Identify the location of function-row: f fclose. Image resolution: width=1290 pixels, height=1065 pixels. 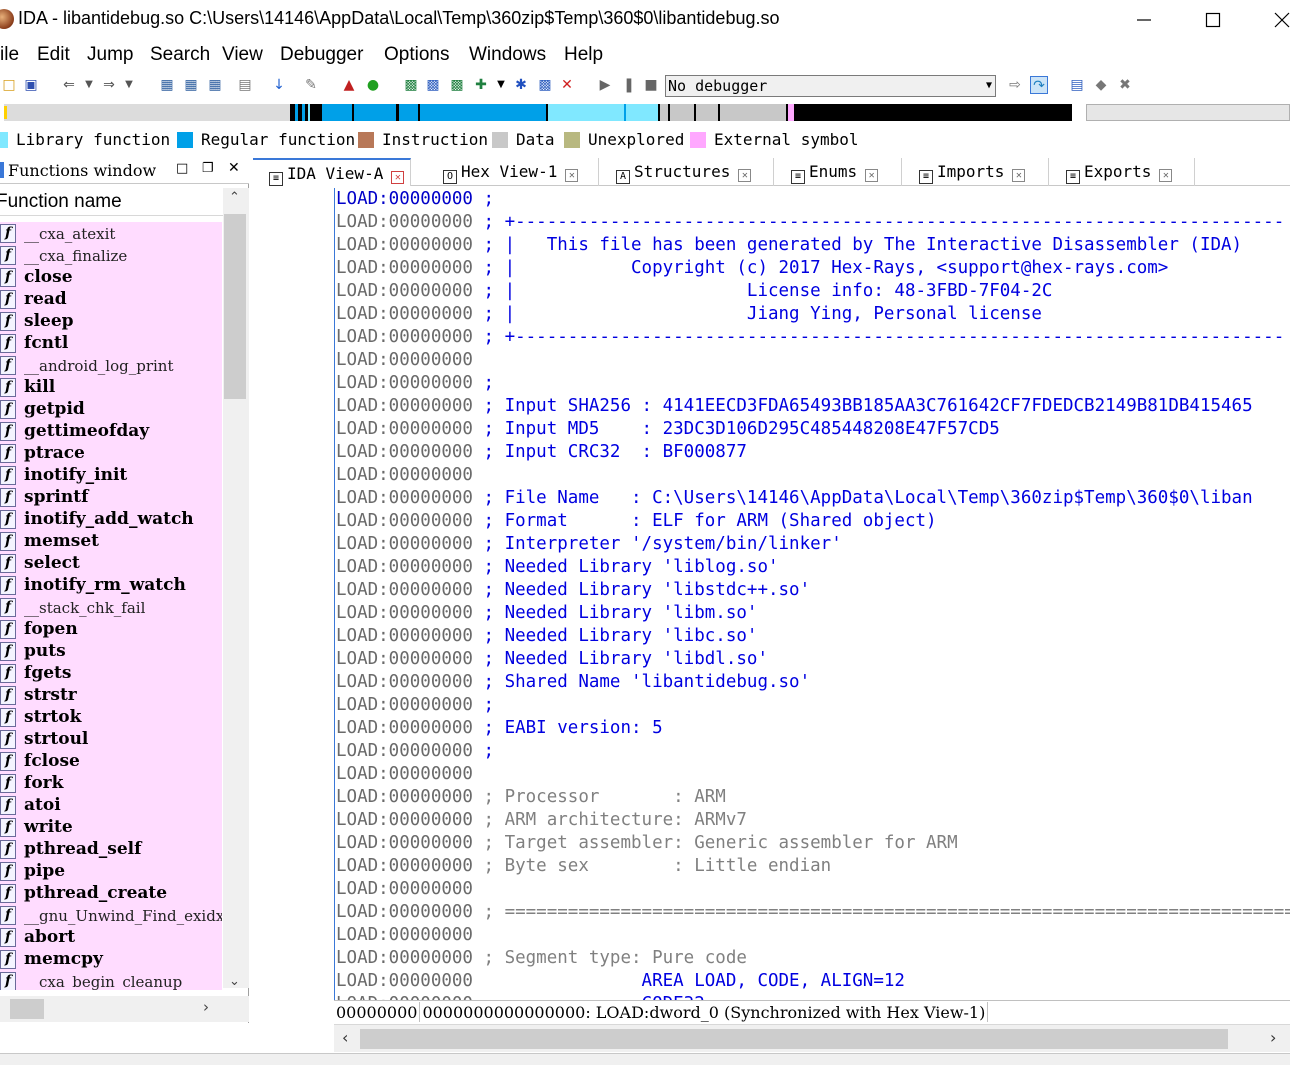
(111, 761).